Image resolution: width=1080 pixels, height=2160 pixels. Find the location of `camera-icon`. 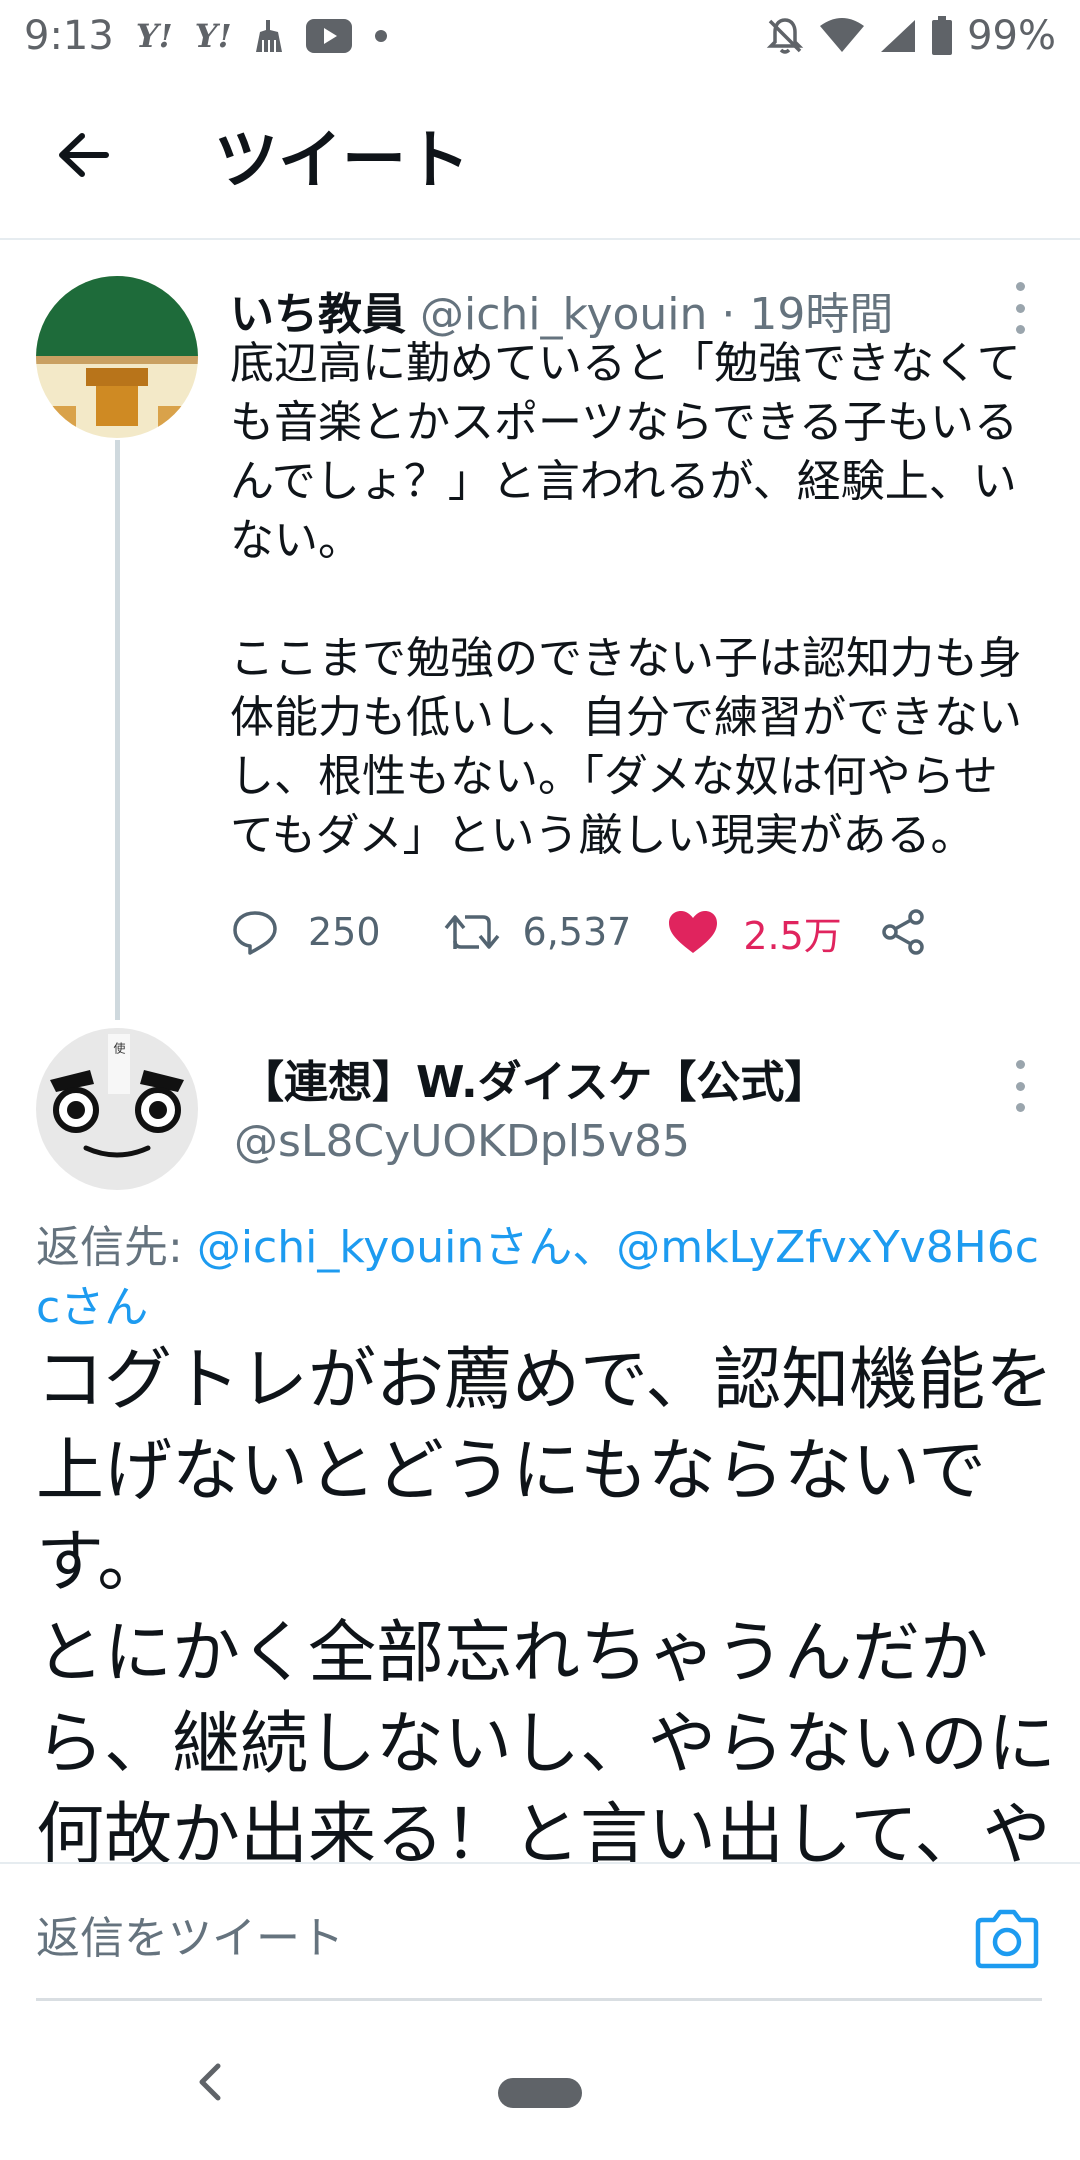

camera-icon is located at coordinates (1007, 1939).